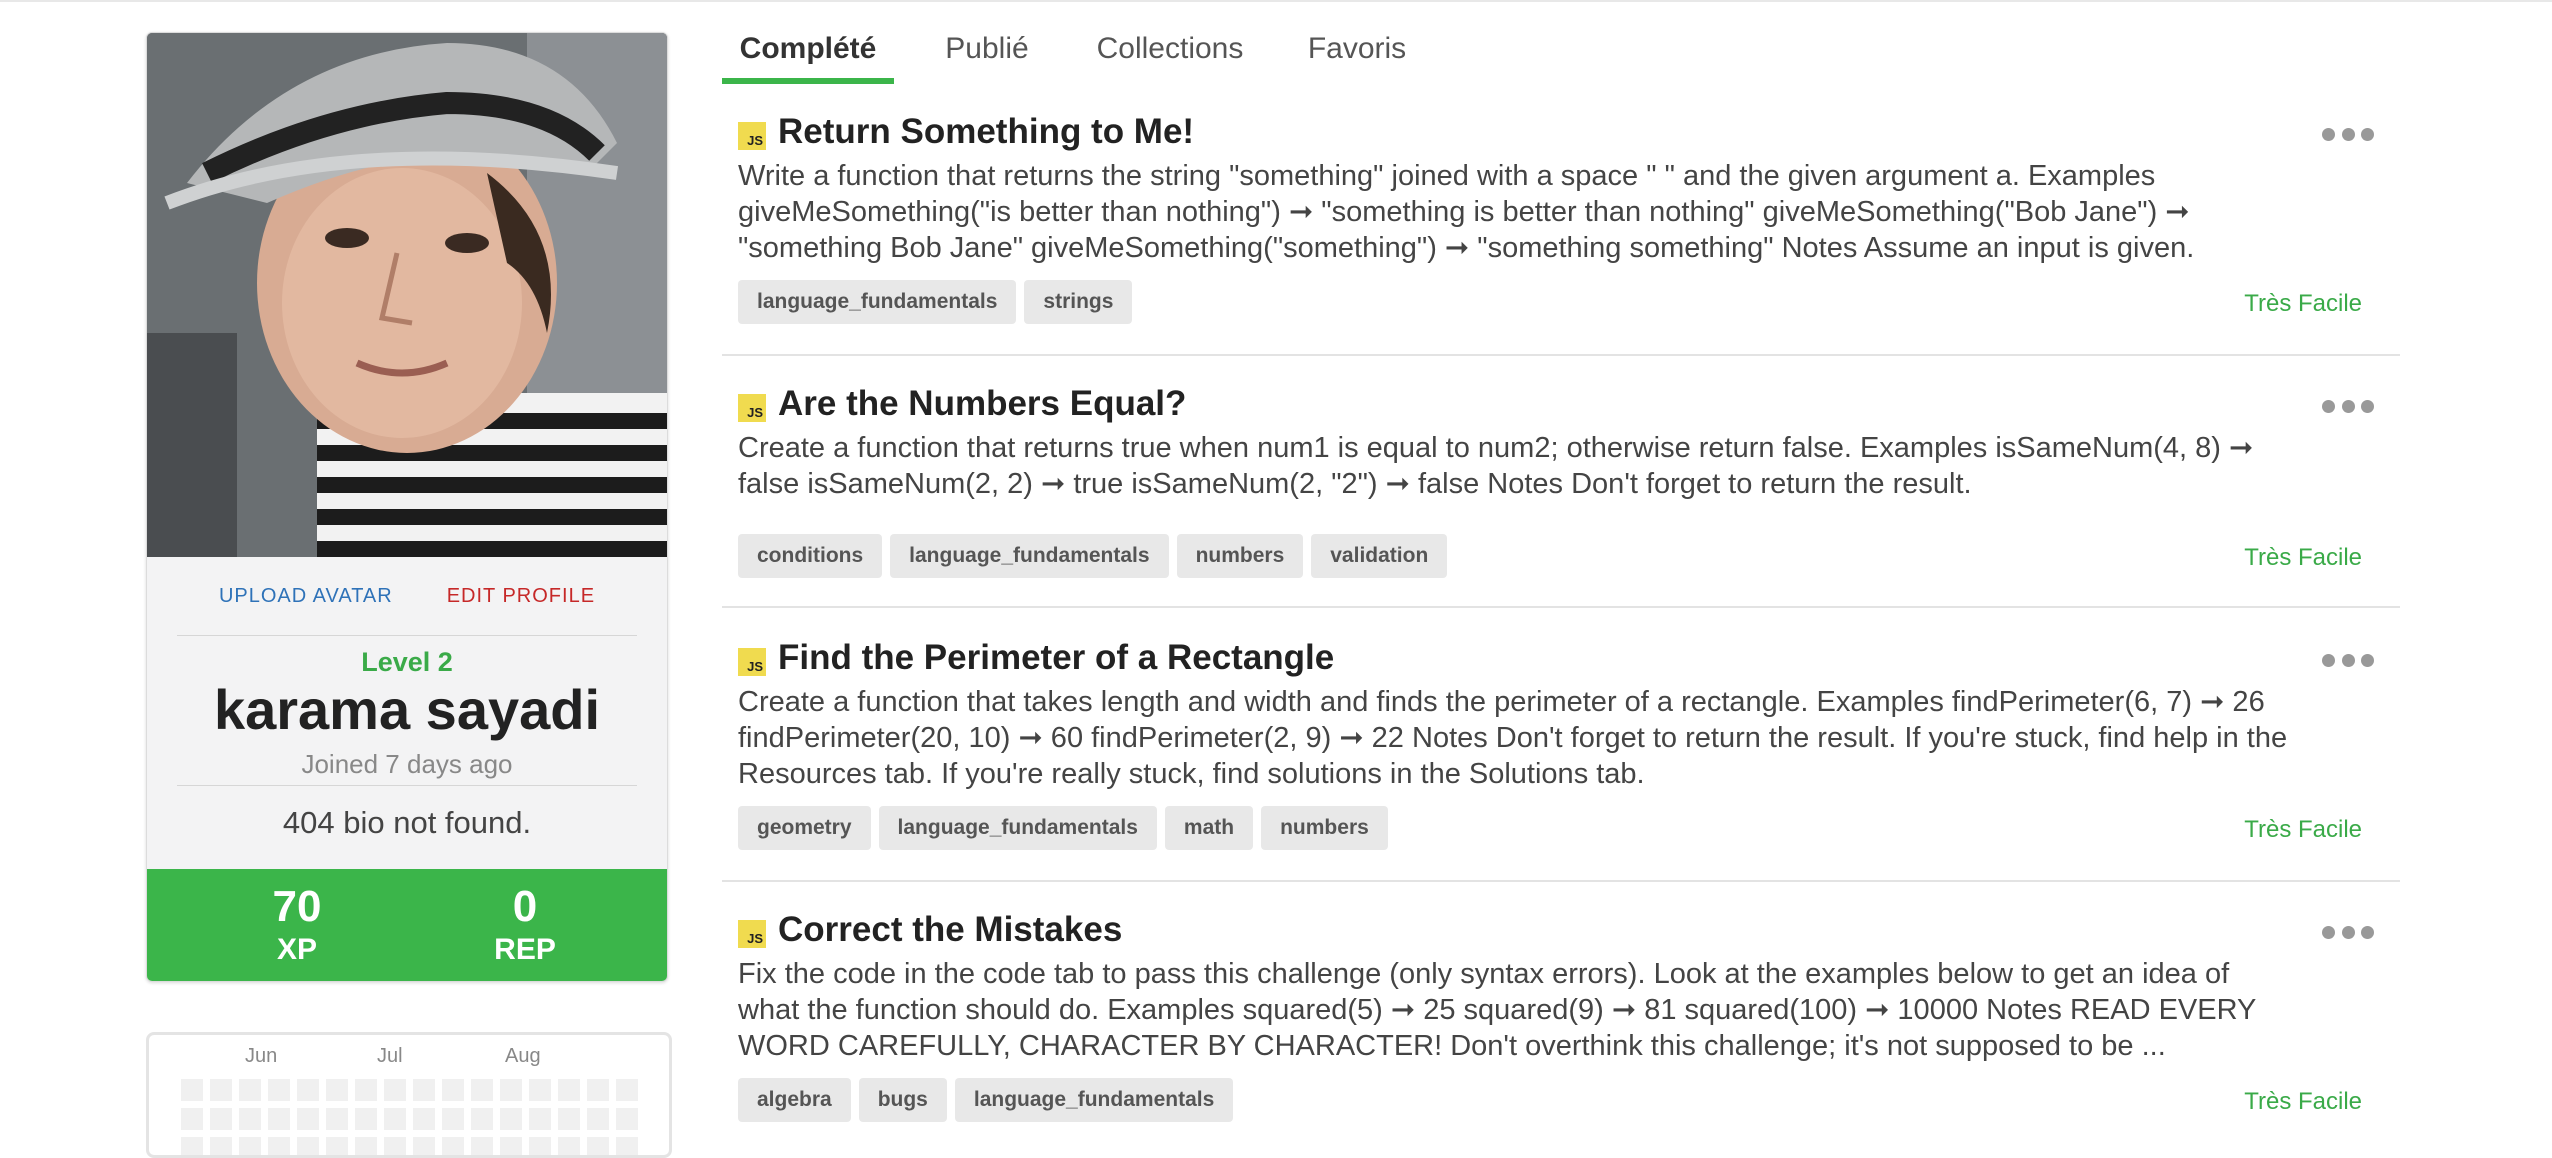 Image resolution: width=2552 pixels, height=1158 pixels. Describe the element at coordinates (523, 1056) in the screenshot. I see `calendar-month: Aug` at that location.